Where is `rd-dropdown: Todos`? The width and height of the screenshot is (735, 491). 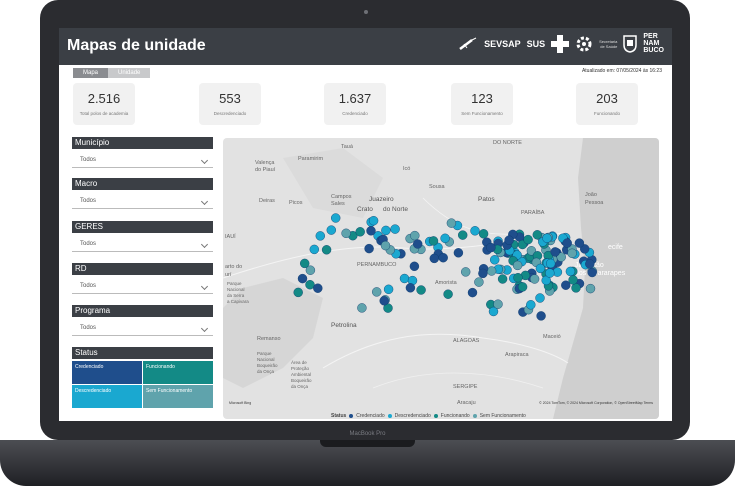
rd-dropdown: Todos is located at coordinates (142, 286).